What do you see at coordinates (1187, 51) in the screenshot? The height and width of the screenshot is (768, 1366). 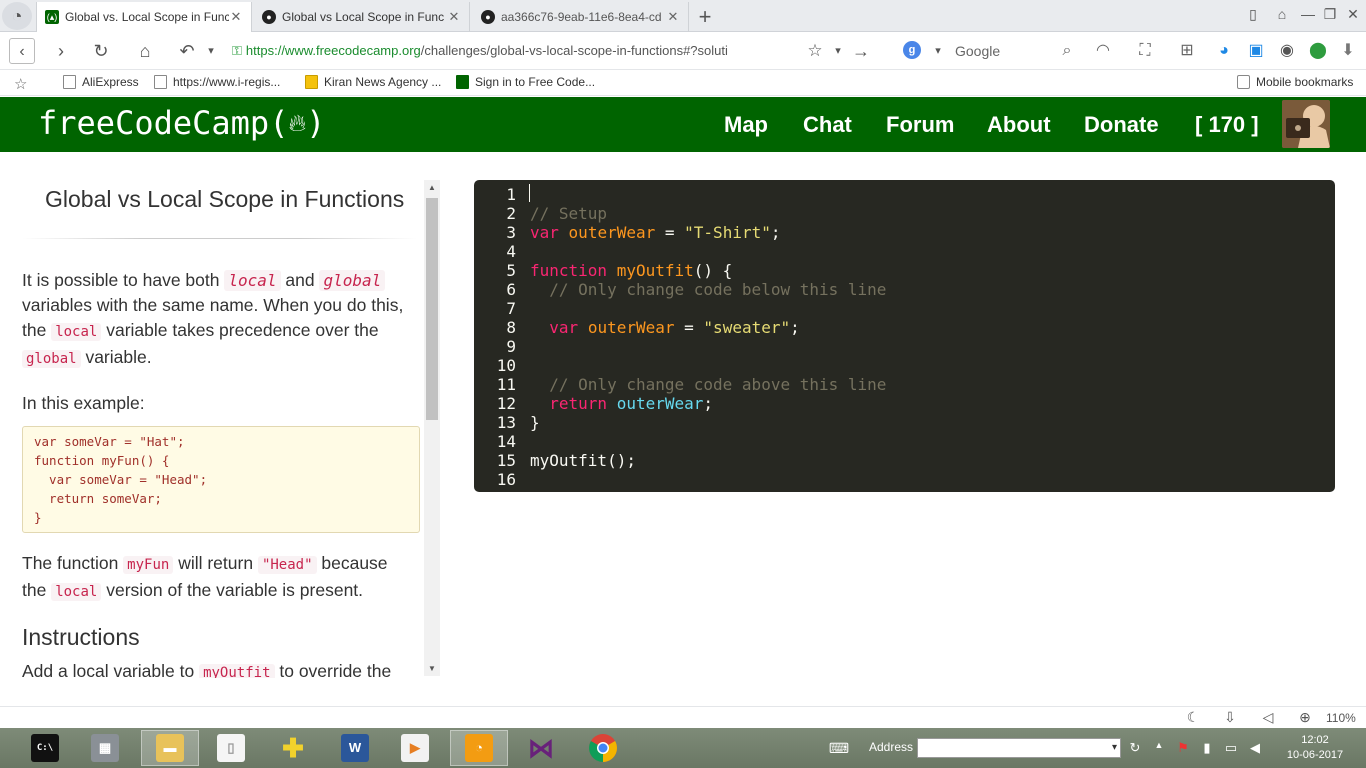 I see `extensions-icon: ⊞` at bounding box center [1187, 51].